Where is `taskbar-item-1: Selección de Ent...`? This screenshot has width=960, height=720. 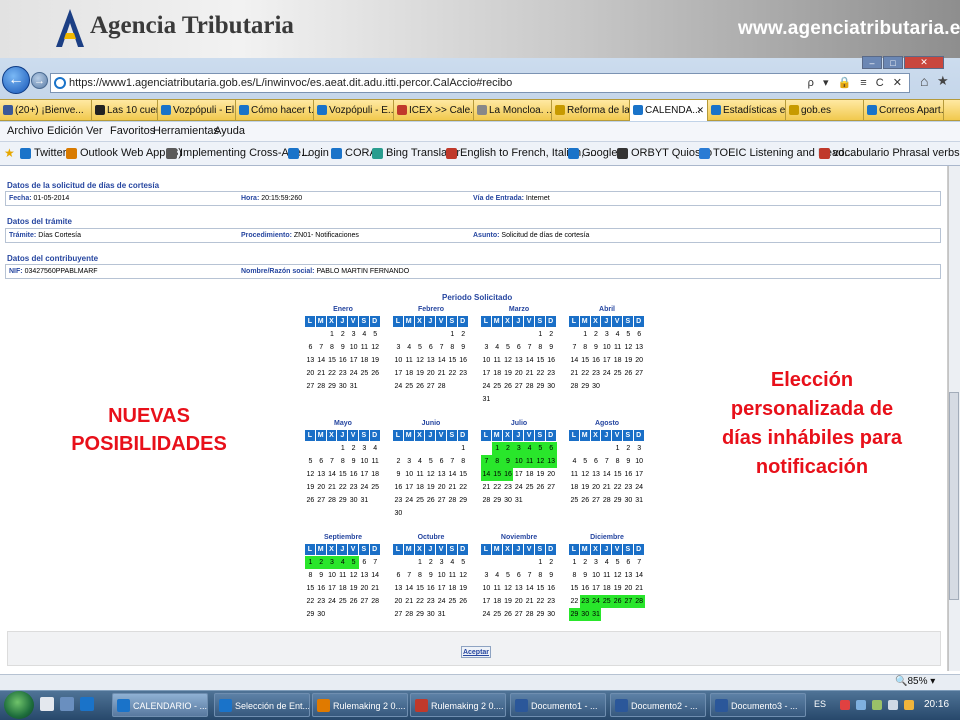 taskbar-item-1: Selección de Ent... is located at coordinates (262, 705).